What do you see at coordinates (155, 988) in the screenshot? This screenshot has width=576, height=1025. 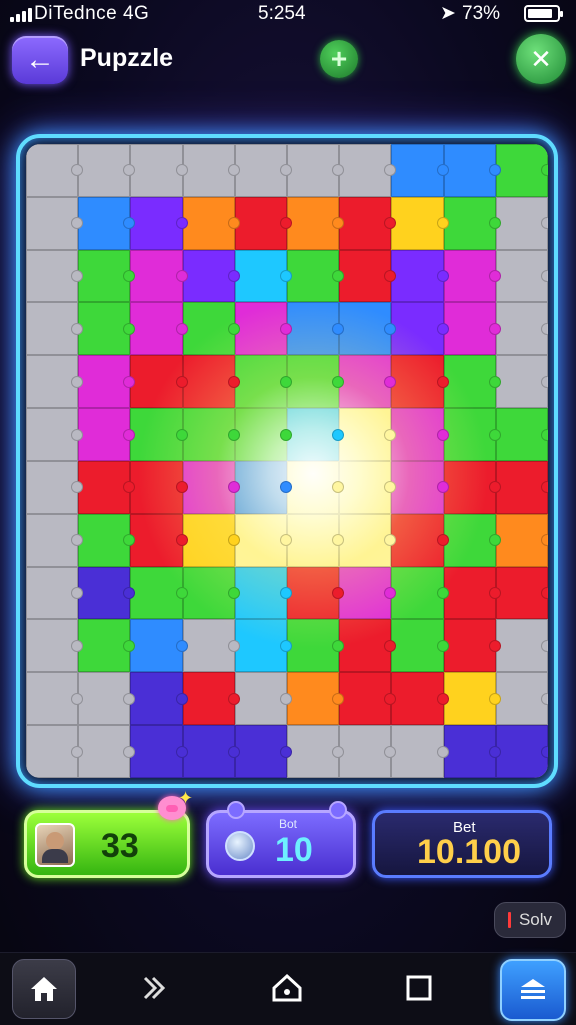 I see `nav-forward-button` at bounding box center [155, 988].